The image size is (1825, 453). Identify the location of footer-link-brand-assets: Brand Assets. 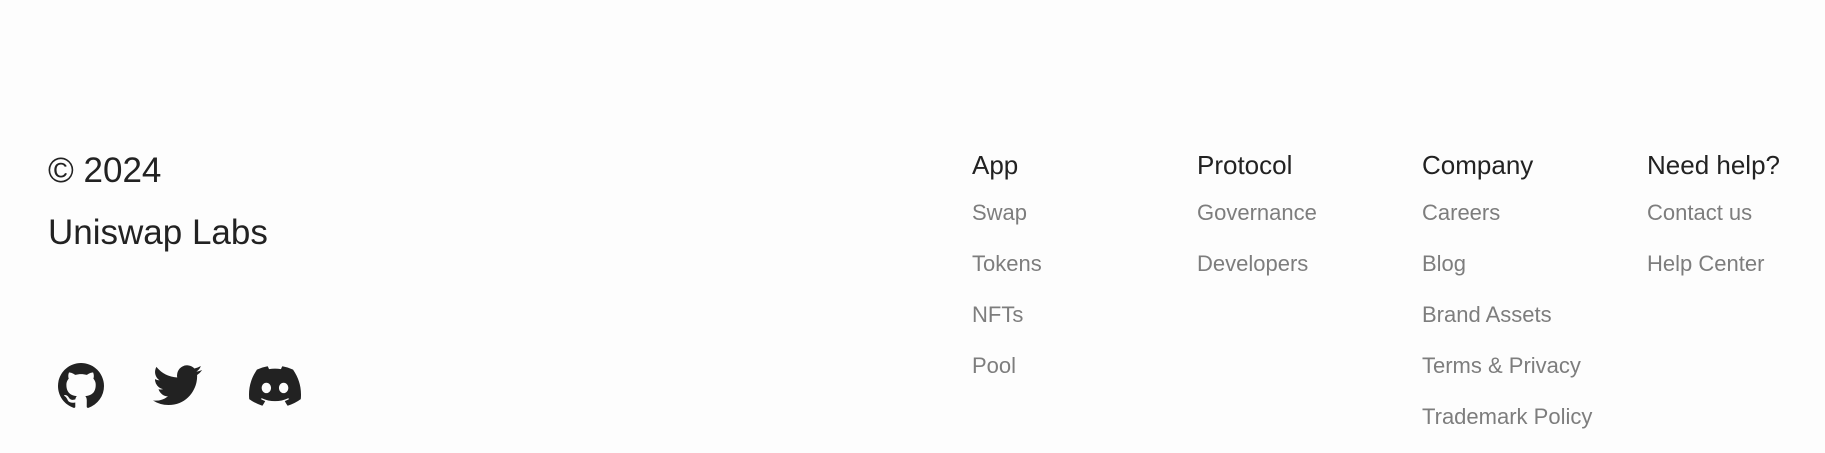
(1507, 314).